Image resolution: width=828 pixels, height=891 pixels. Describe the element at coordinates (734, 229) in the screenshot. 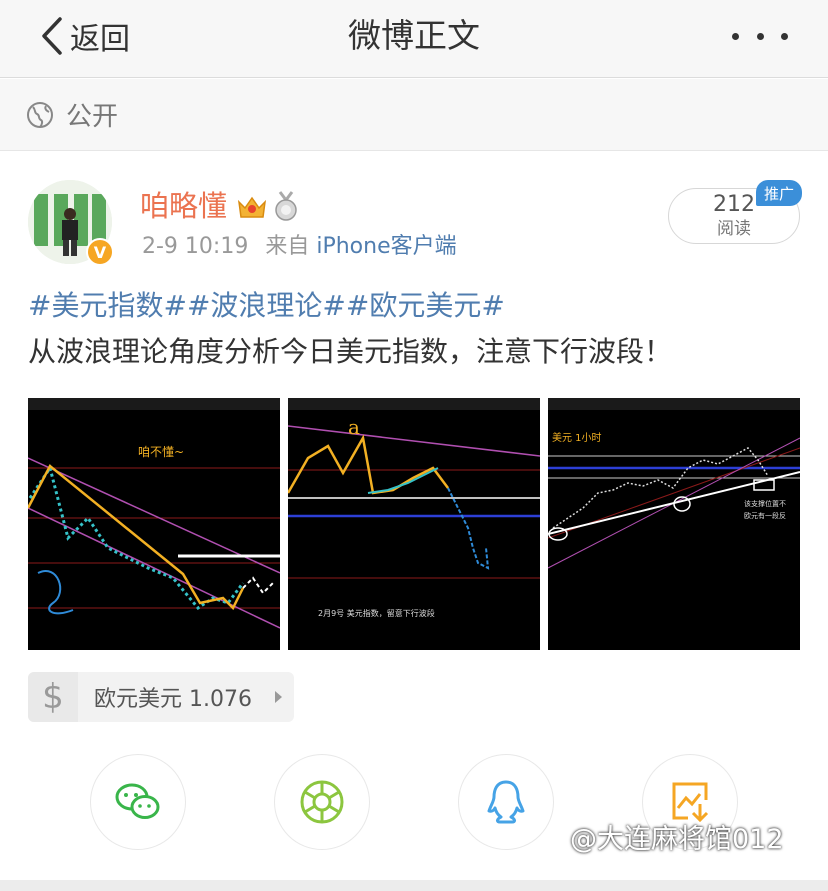

I see `read-label: 阅读` at that location.